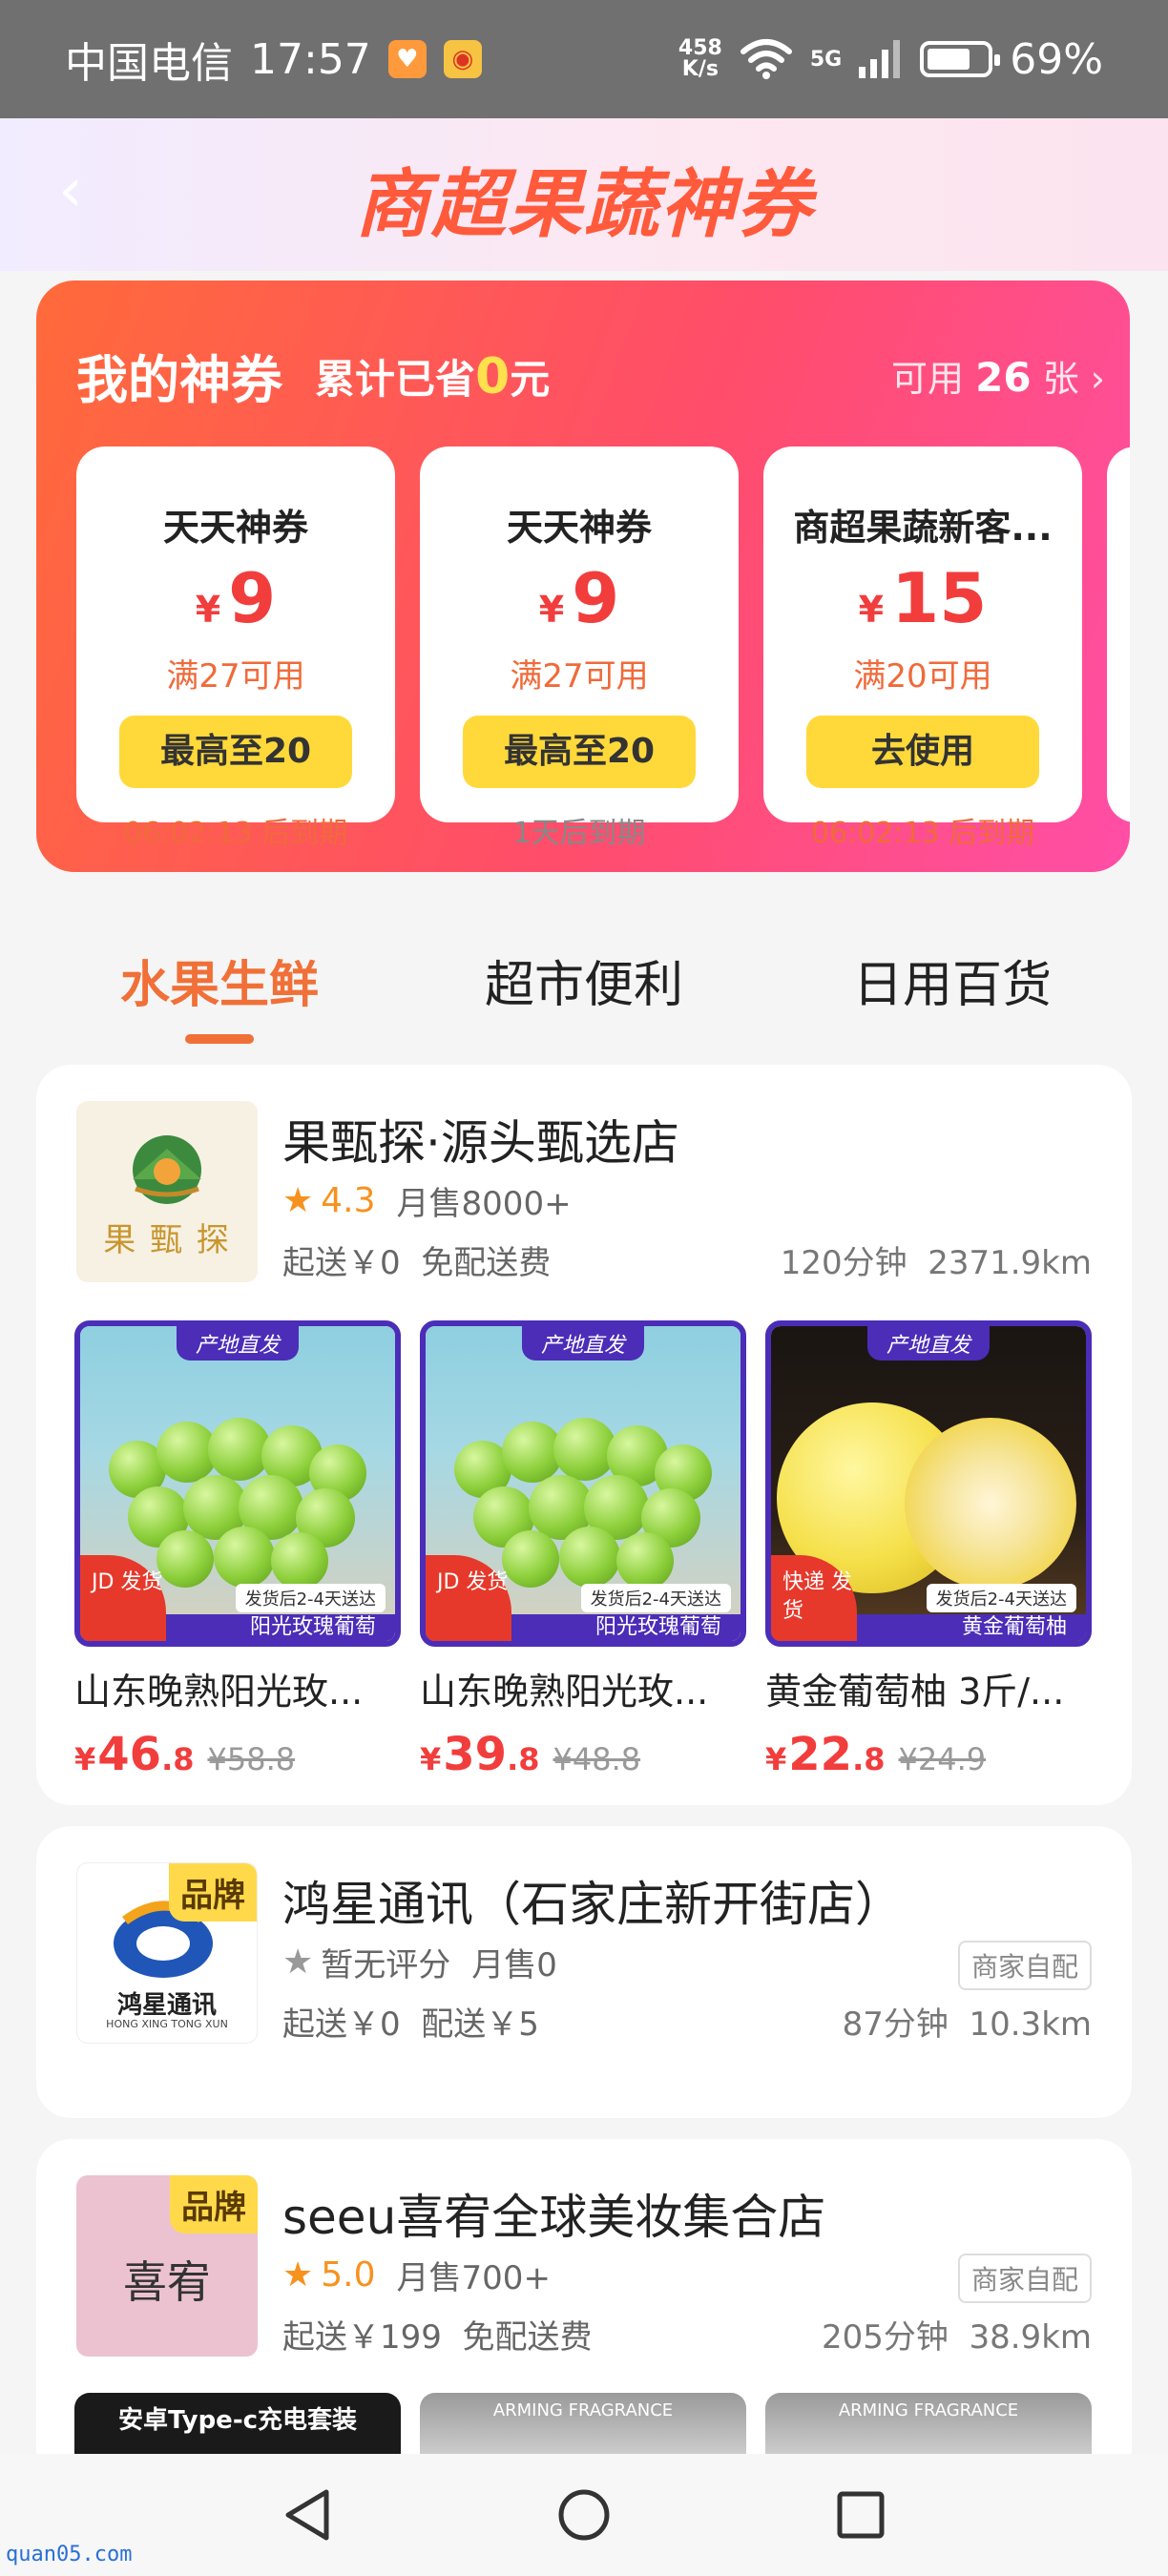  I want to click on page-title: 商超果蔬神券, so click(583, 205).